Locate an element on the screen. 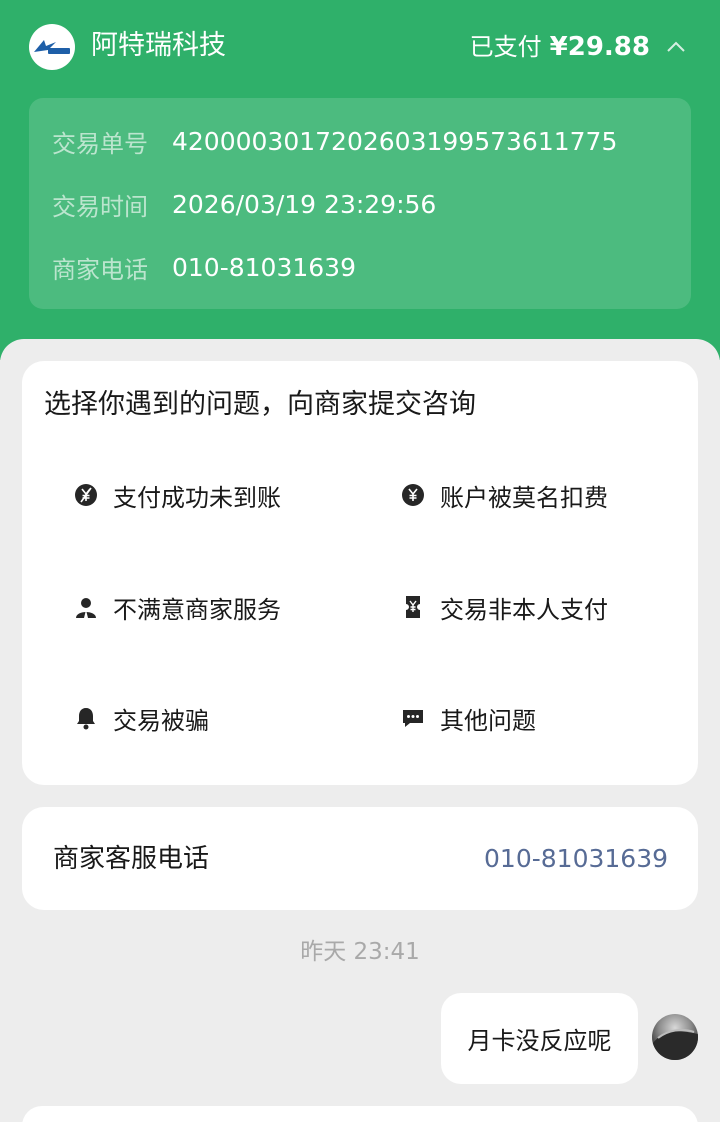  issue-other: 其他问题 is located at coordinates (468, 718).